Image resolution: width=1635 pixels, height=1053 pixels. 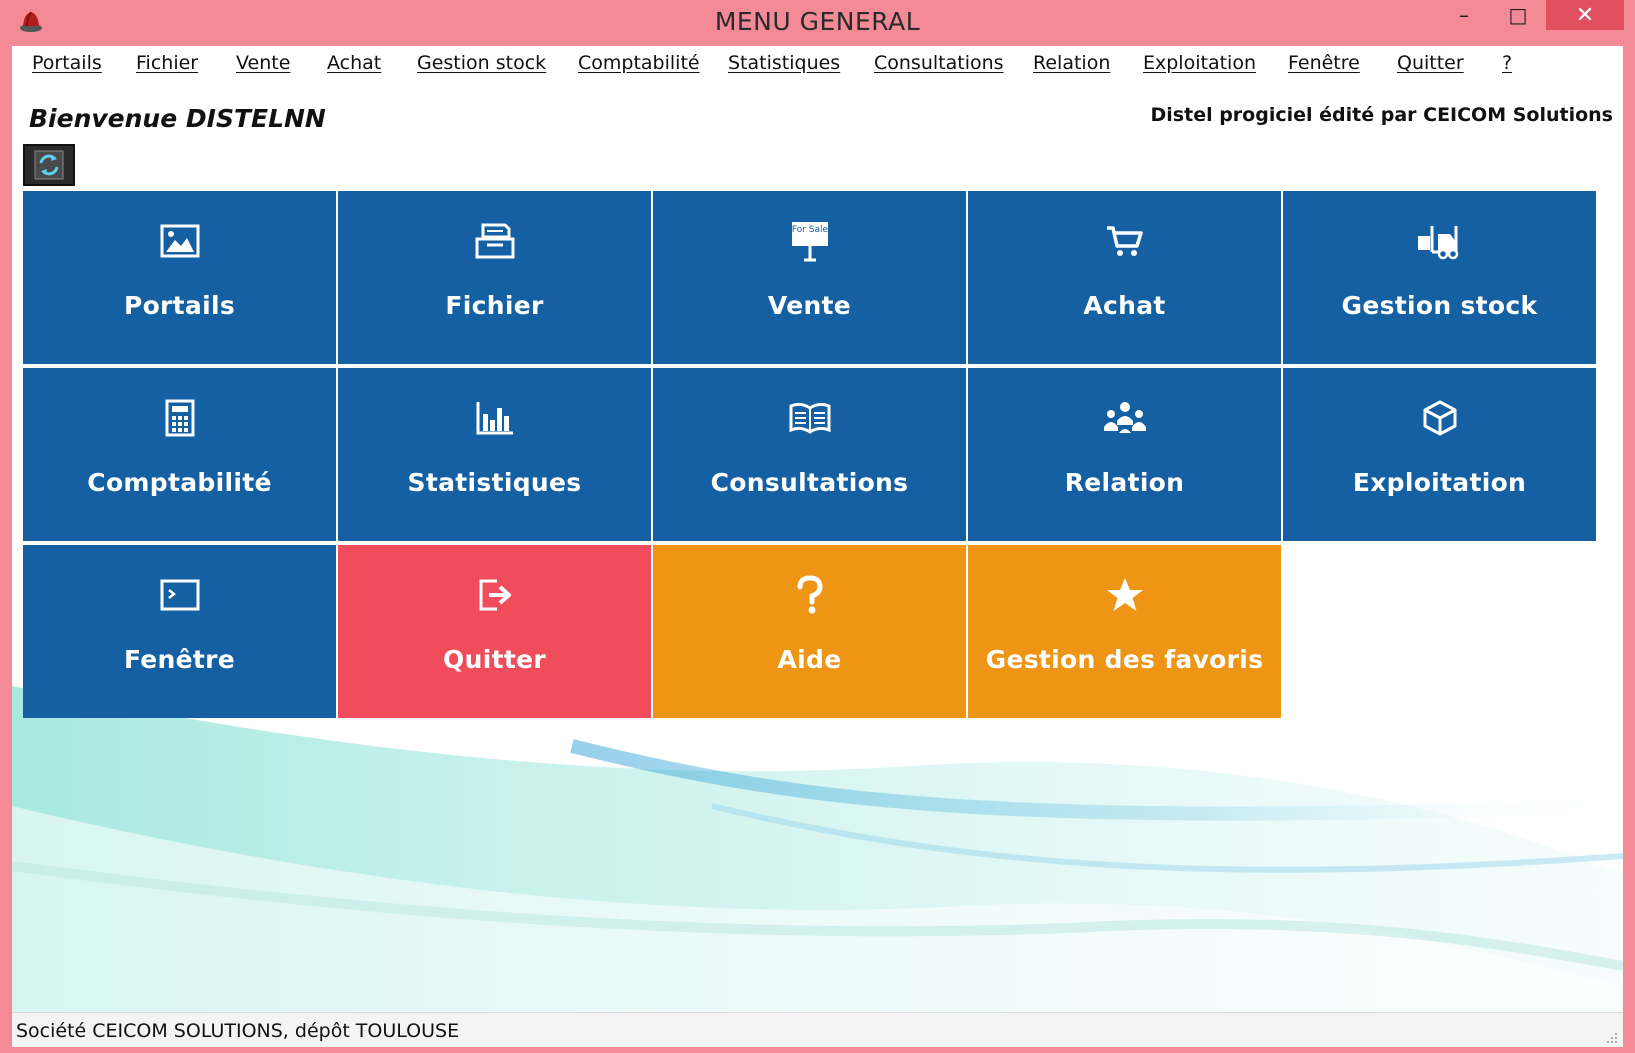 What do you see at coordinates (494, 454) in the screenshot?
I see `tile-statistiques: Statistiques` at bounding box center [494, 454].